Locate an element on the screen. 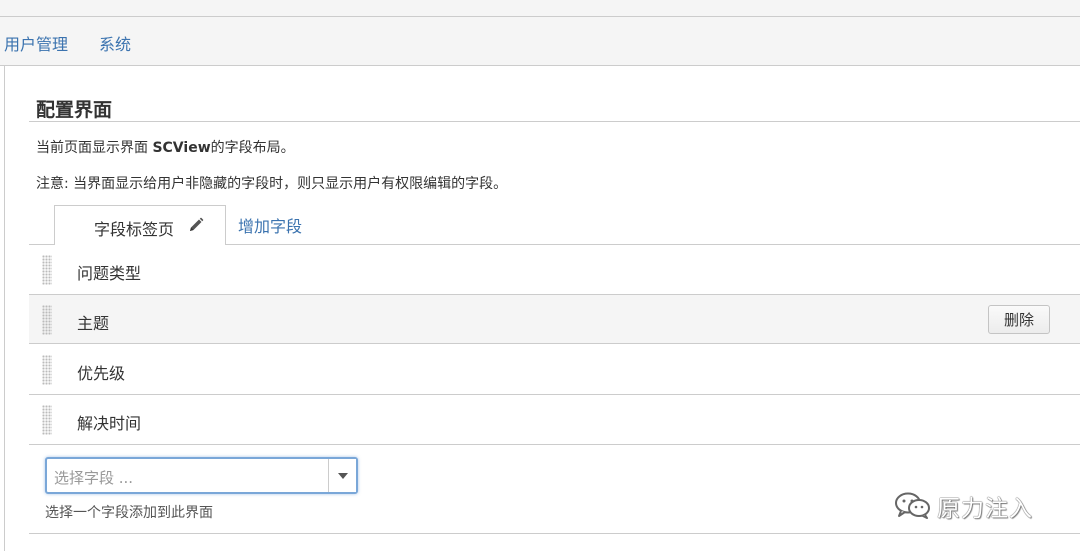 Image resolution: width=1080 pixels, height=551 pixels. admin-nav: 用户管理 系统 is located at coordinates (540, 41).